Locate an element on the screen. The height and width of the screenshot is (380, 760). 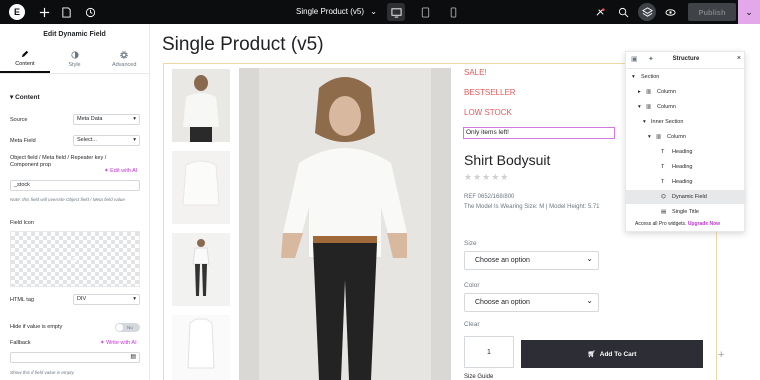
product-title: Shirt Bodysuit is located at coordinates (507, 160).